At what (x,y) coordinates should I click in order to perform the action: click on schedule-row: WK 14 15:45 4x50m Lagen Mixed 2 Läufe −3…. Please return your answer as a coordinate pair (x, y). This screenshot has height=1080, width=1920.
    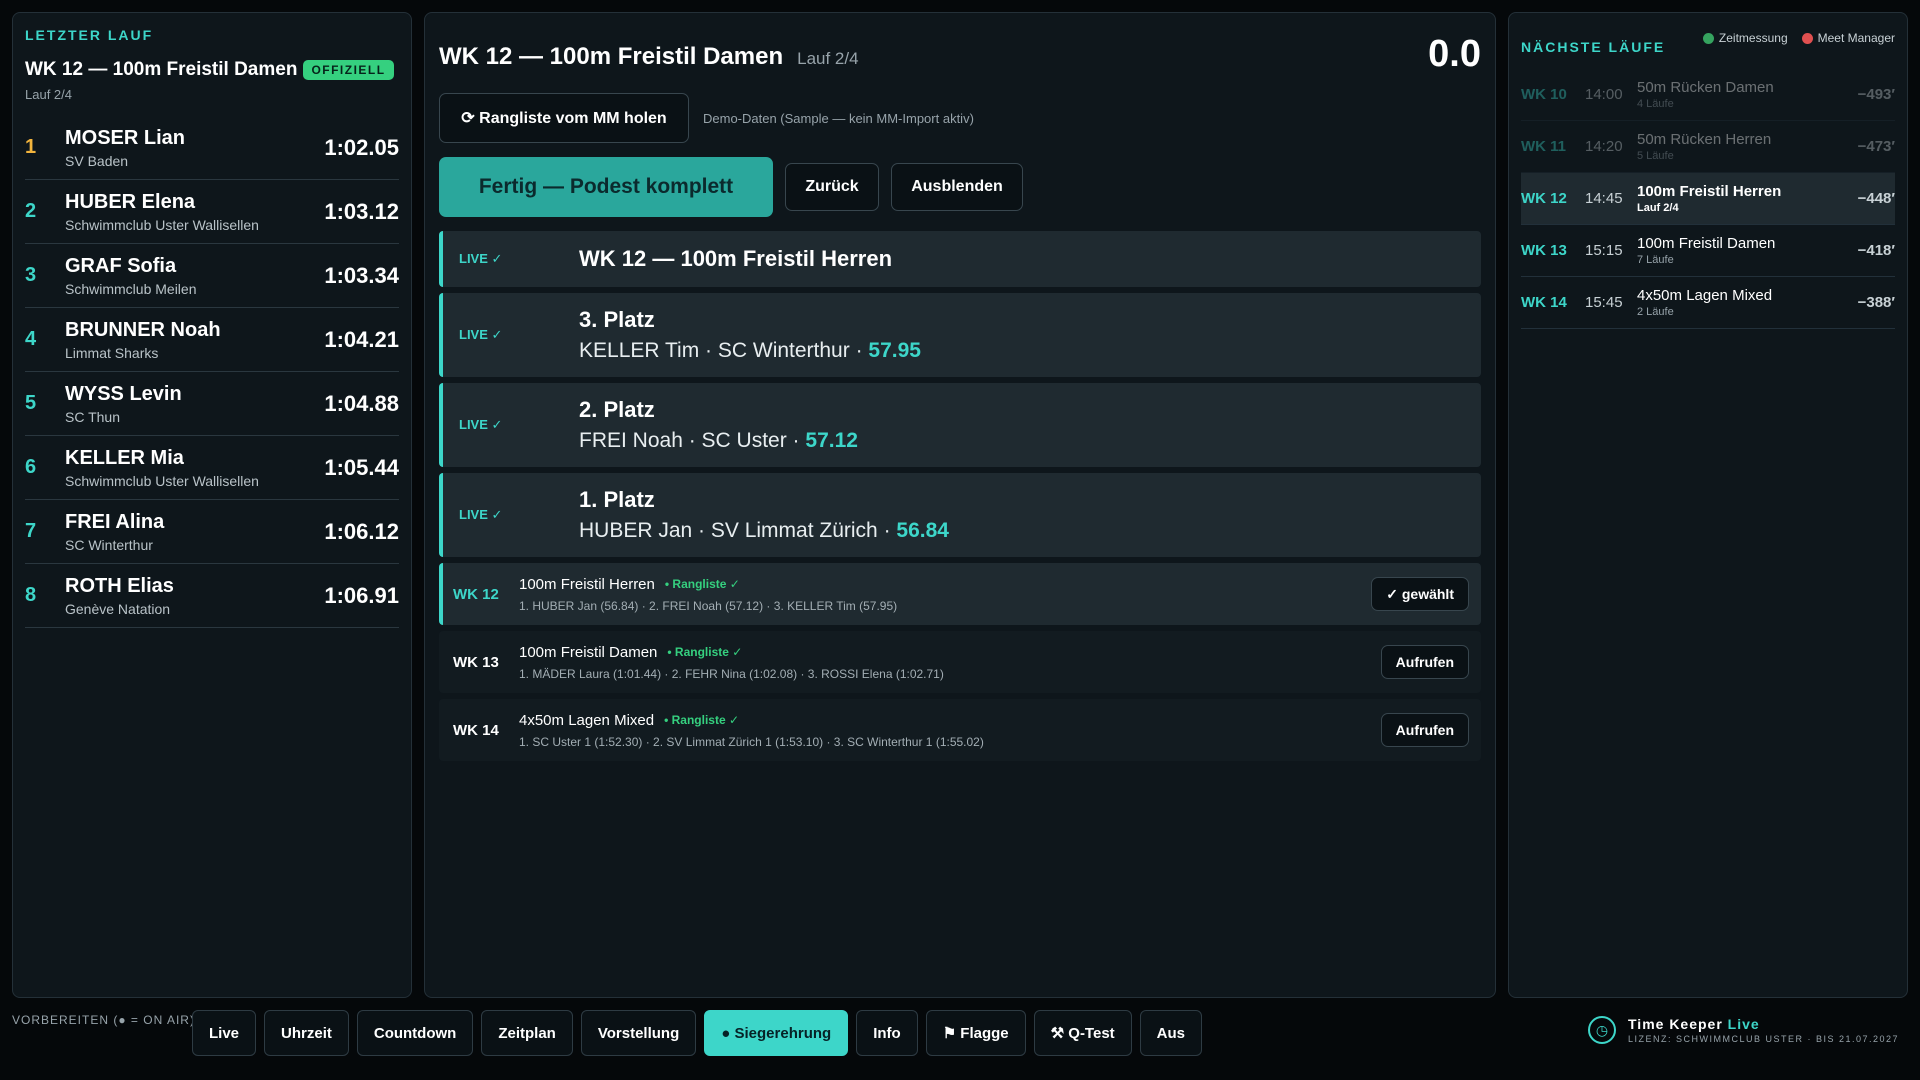
    Looking at the image, I should click on (1708, 303).